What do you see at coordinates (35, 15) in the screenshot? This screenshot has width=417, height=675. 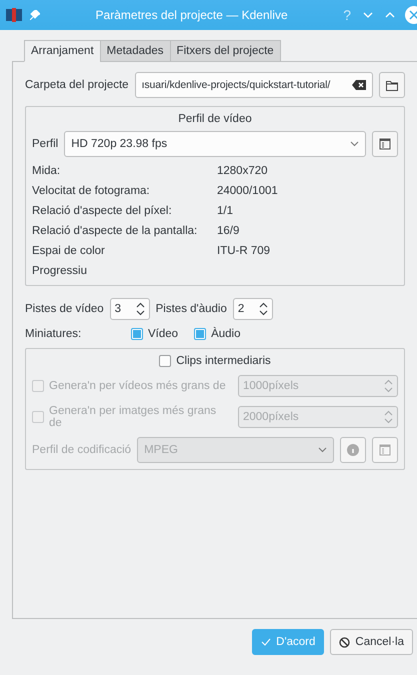 I see `pin-icon` at bounding box center [35, 15].